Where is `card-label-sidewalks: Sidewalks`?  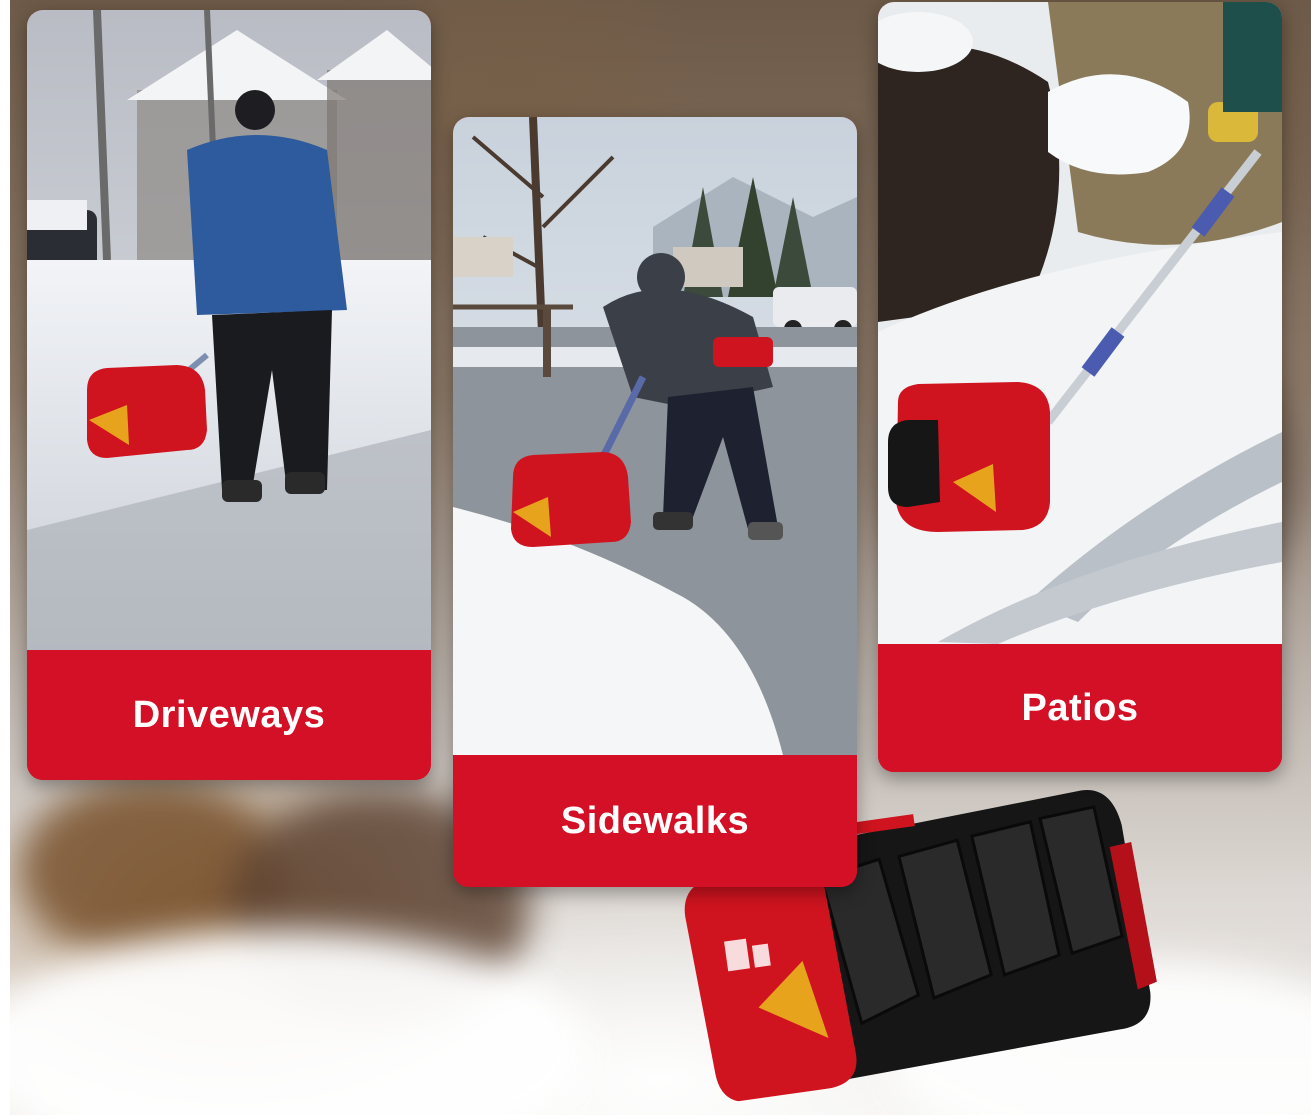 card-label-sidewalks: Sidewalks is located at coordinates (655, 821).